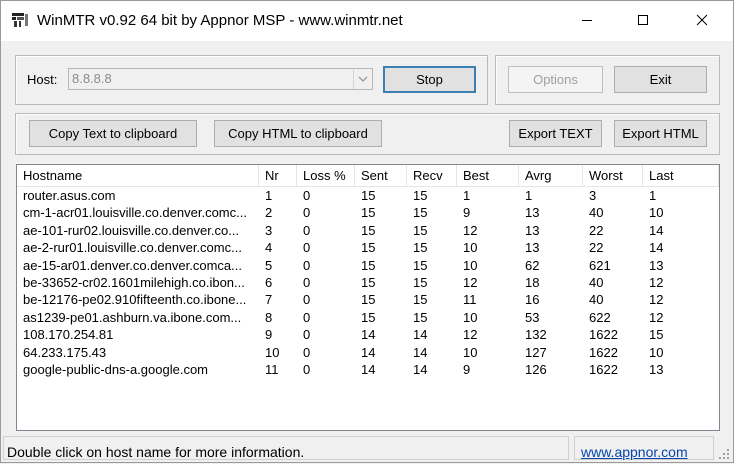 This screenshot has height=464, width=734. I want to click on chevron-down-icon, so click(362, 79).